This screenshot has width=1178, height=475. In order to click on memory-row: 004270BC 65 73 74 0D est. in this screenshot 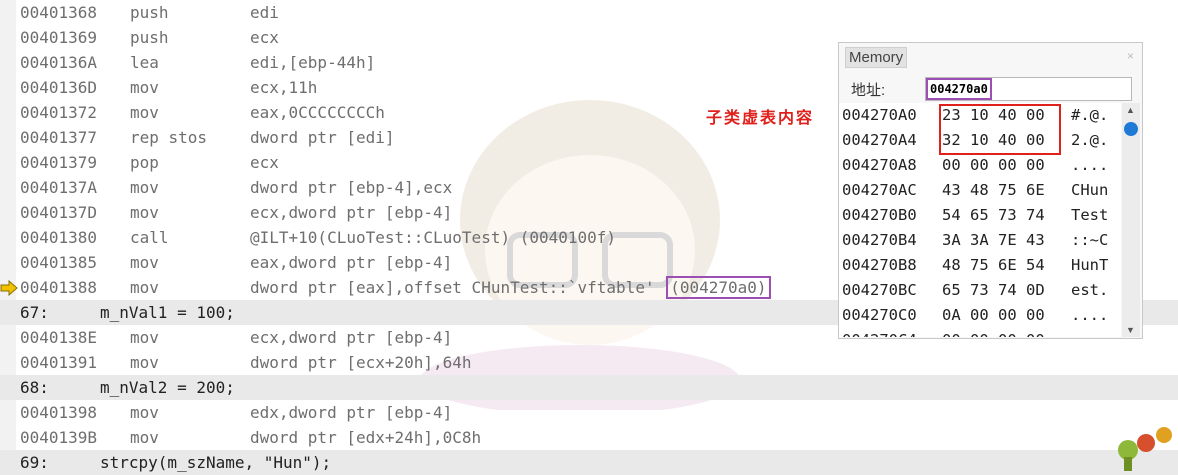, I will do `click(980, 290)`.